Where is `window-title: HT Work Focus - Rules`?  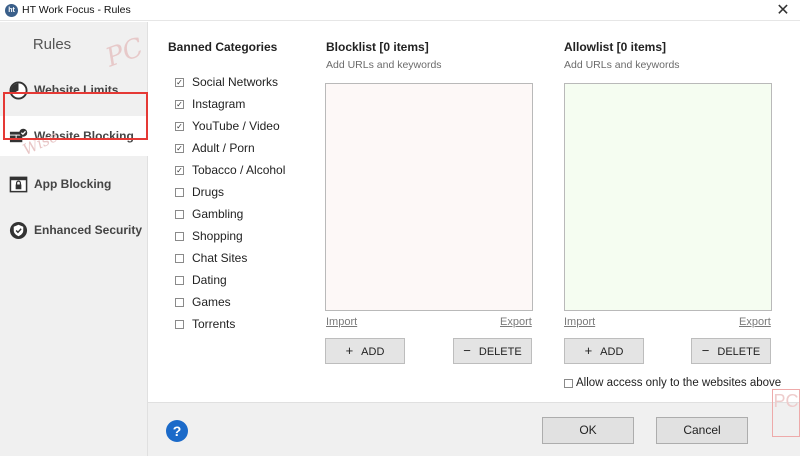
window-title: HT Work Focus - Rules is located at coordinates (76, 10).